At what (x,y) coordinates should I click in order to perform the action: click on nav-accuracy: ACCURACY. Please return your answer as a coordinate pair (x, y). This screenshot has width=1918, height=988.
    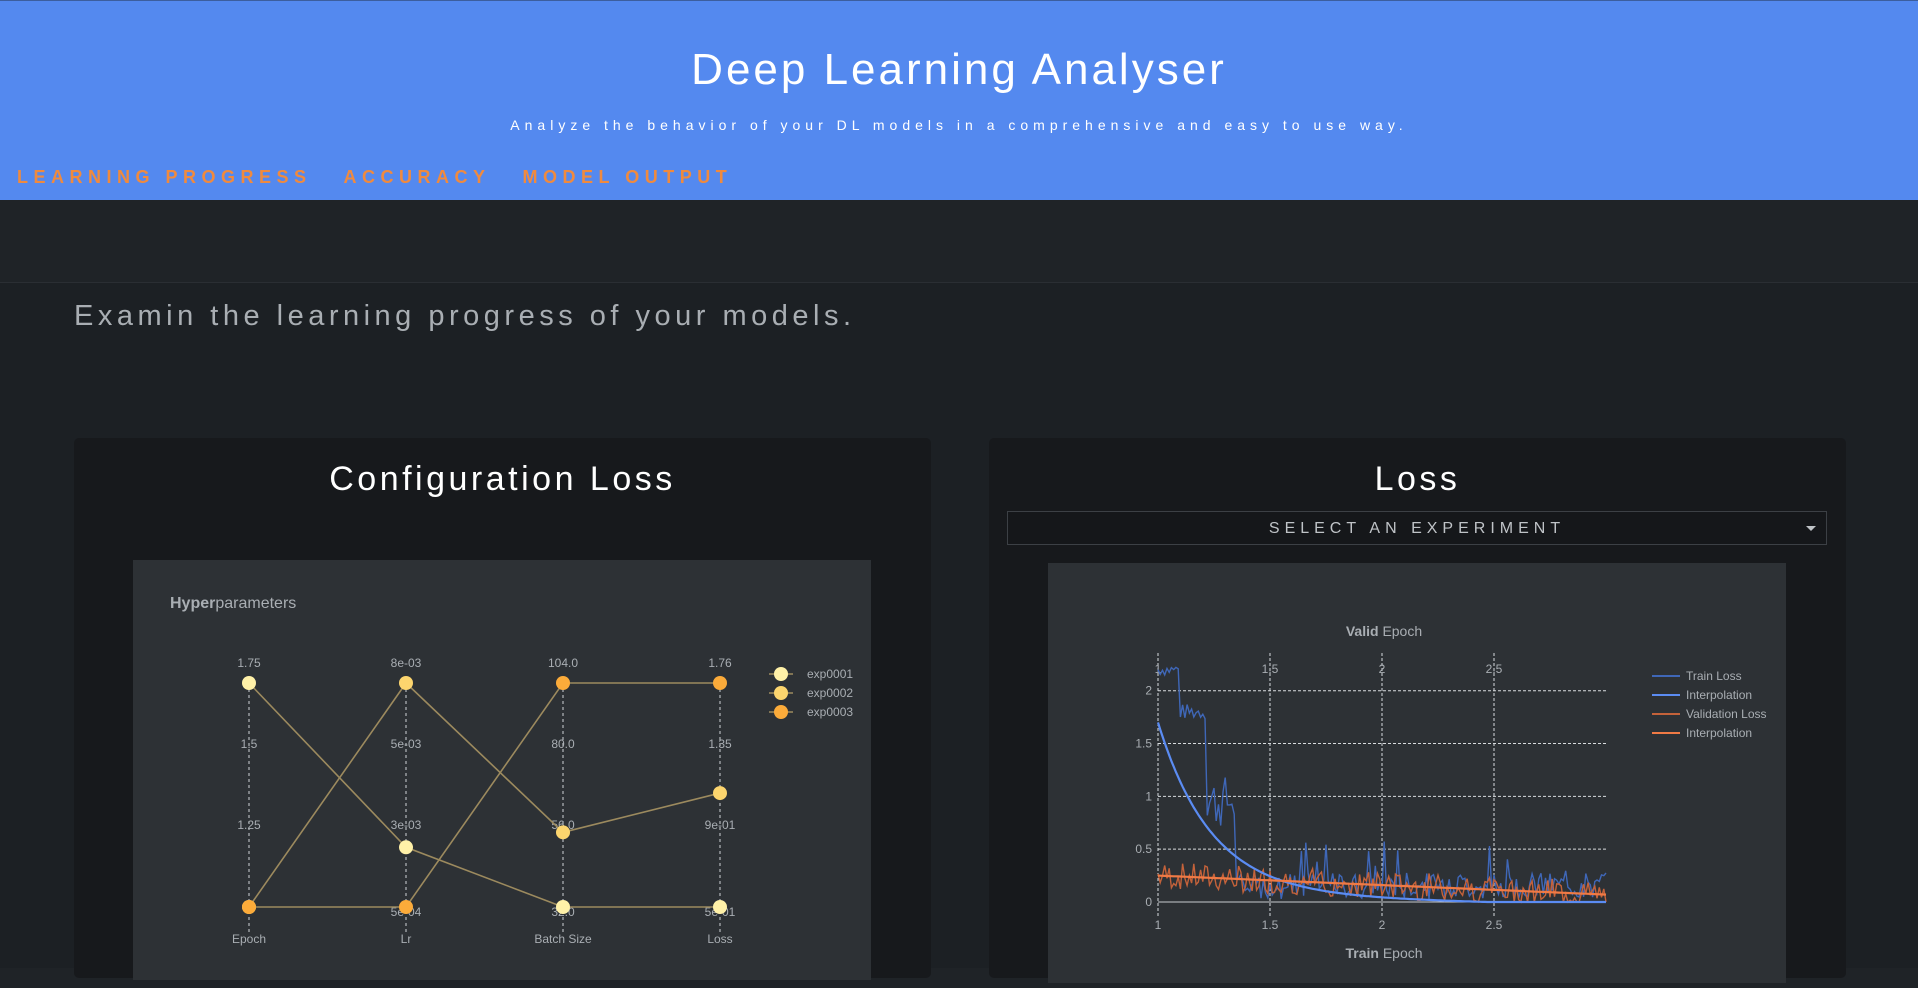
    Looking at the image, I should click on (417, 177).